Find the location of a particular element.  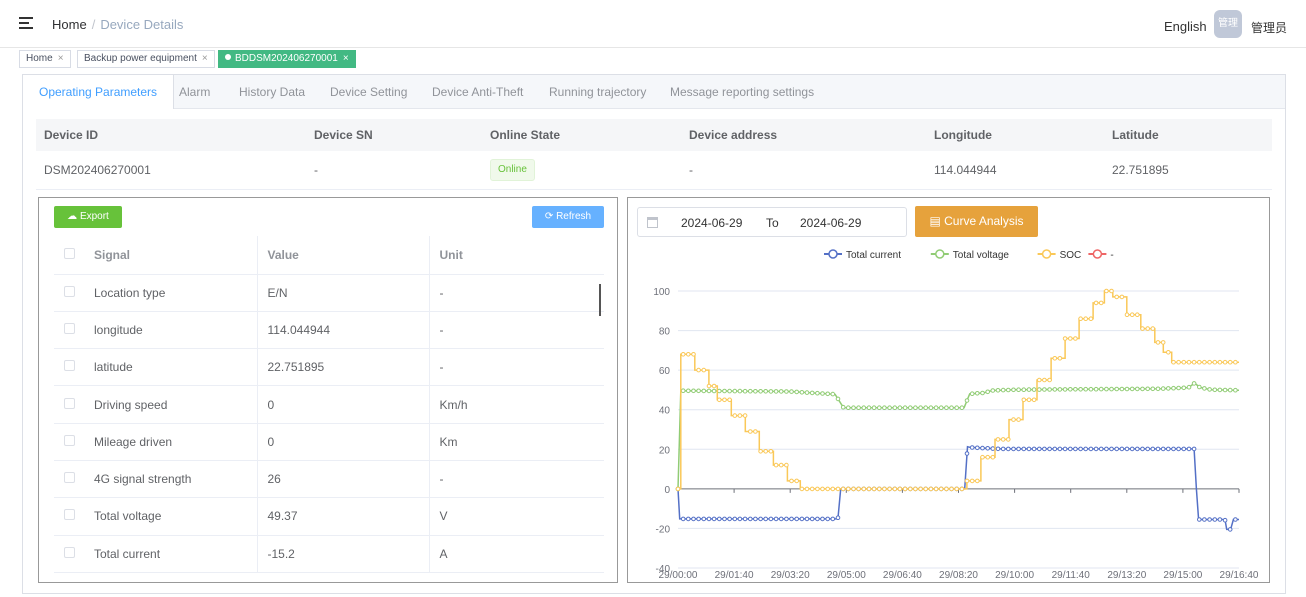

signal-name: longitude is located at coordinates (171, 330).